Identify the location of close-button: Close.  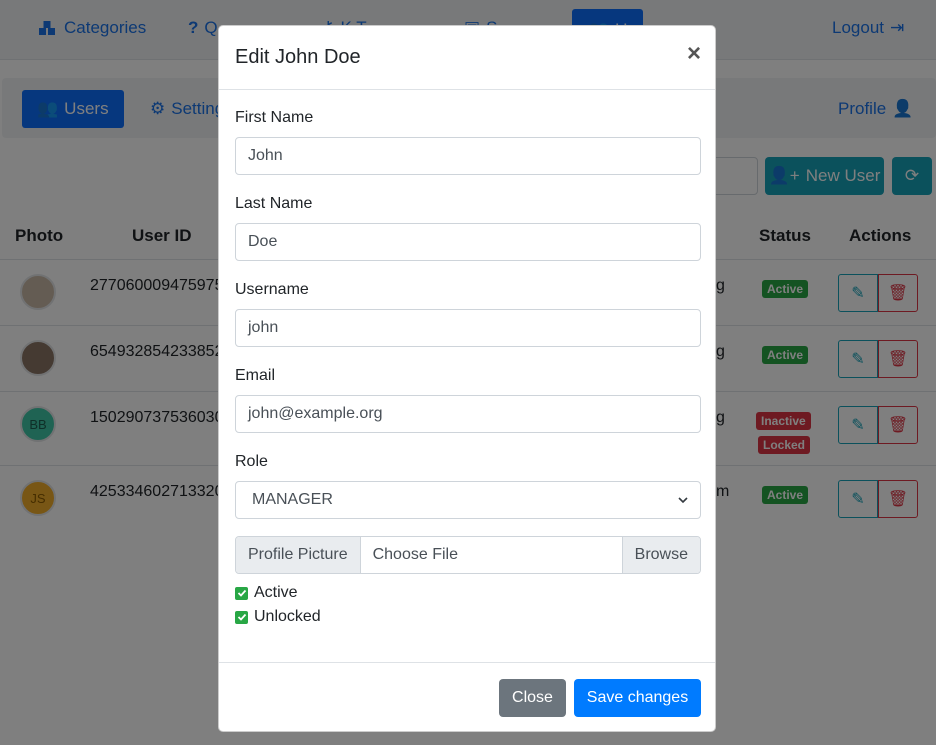
(532, 698).